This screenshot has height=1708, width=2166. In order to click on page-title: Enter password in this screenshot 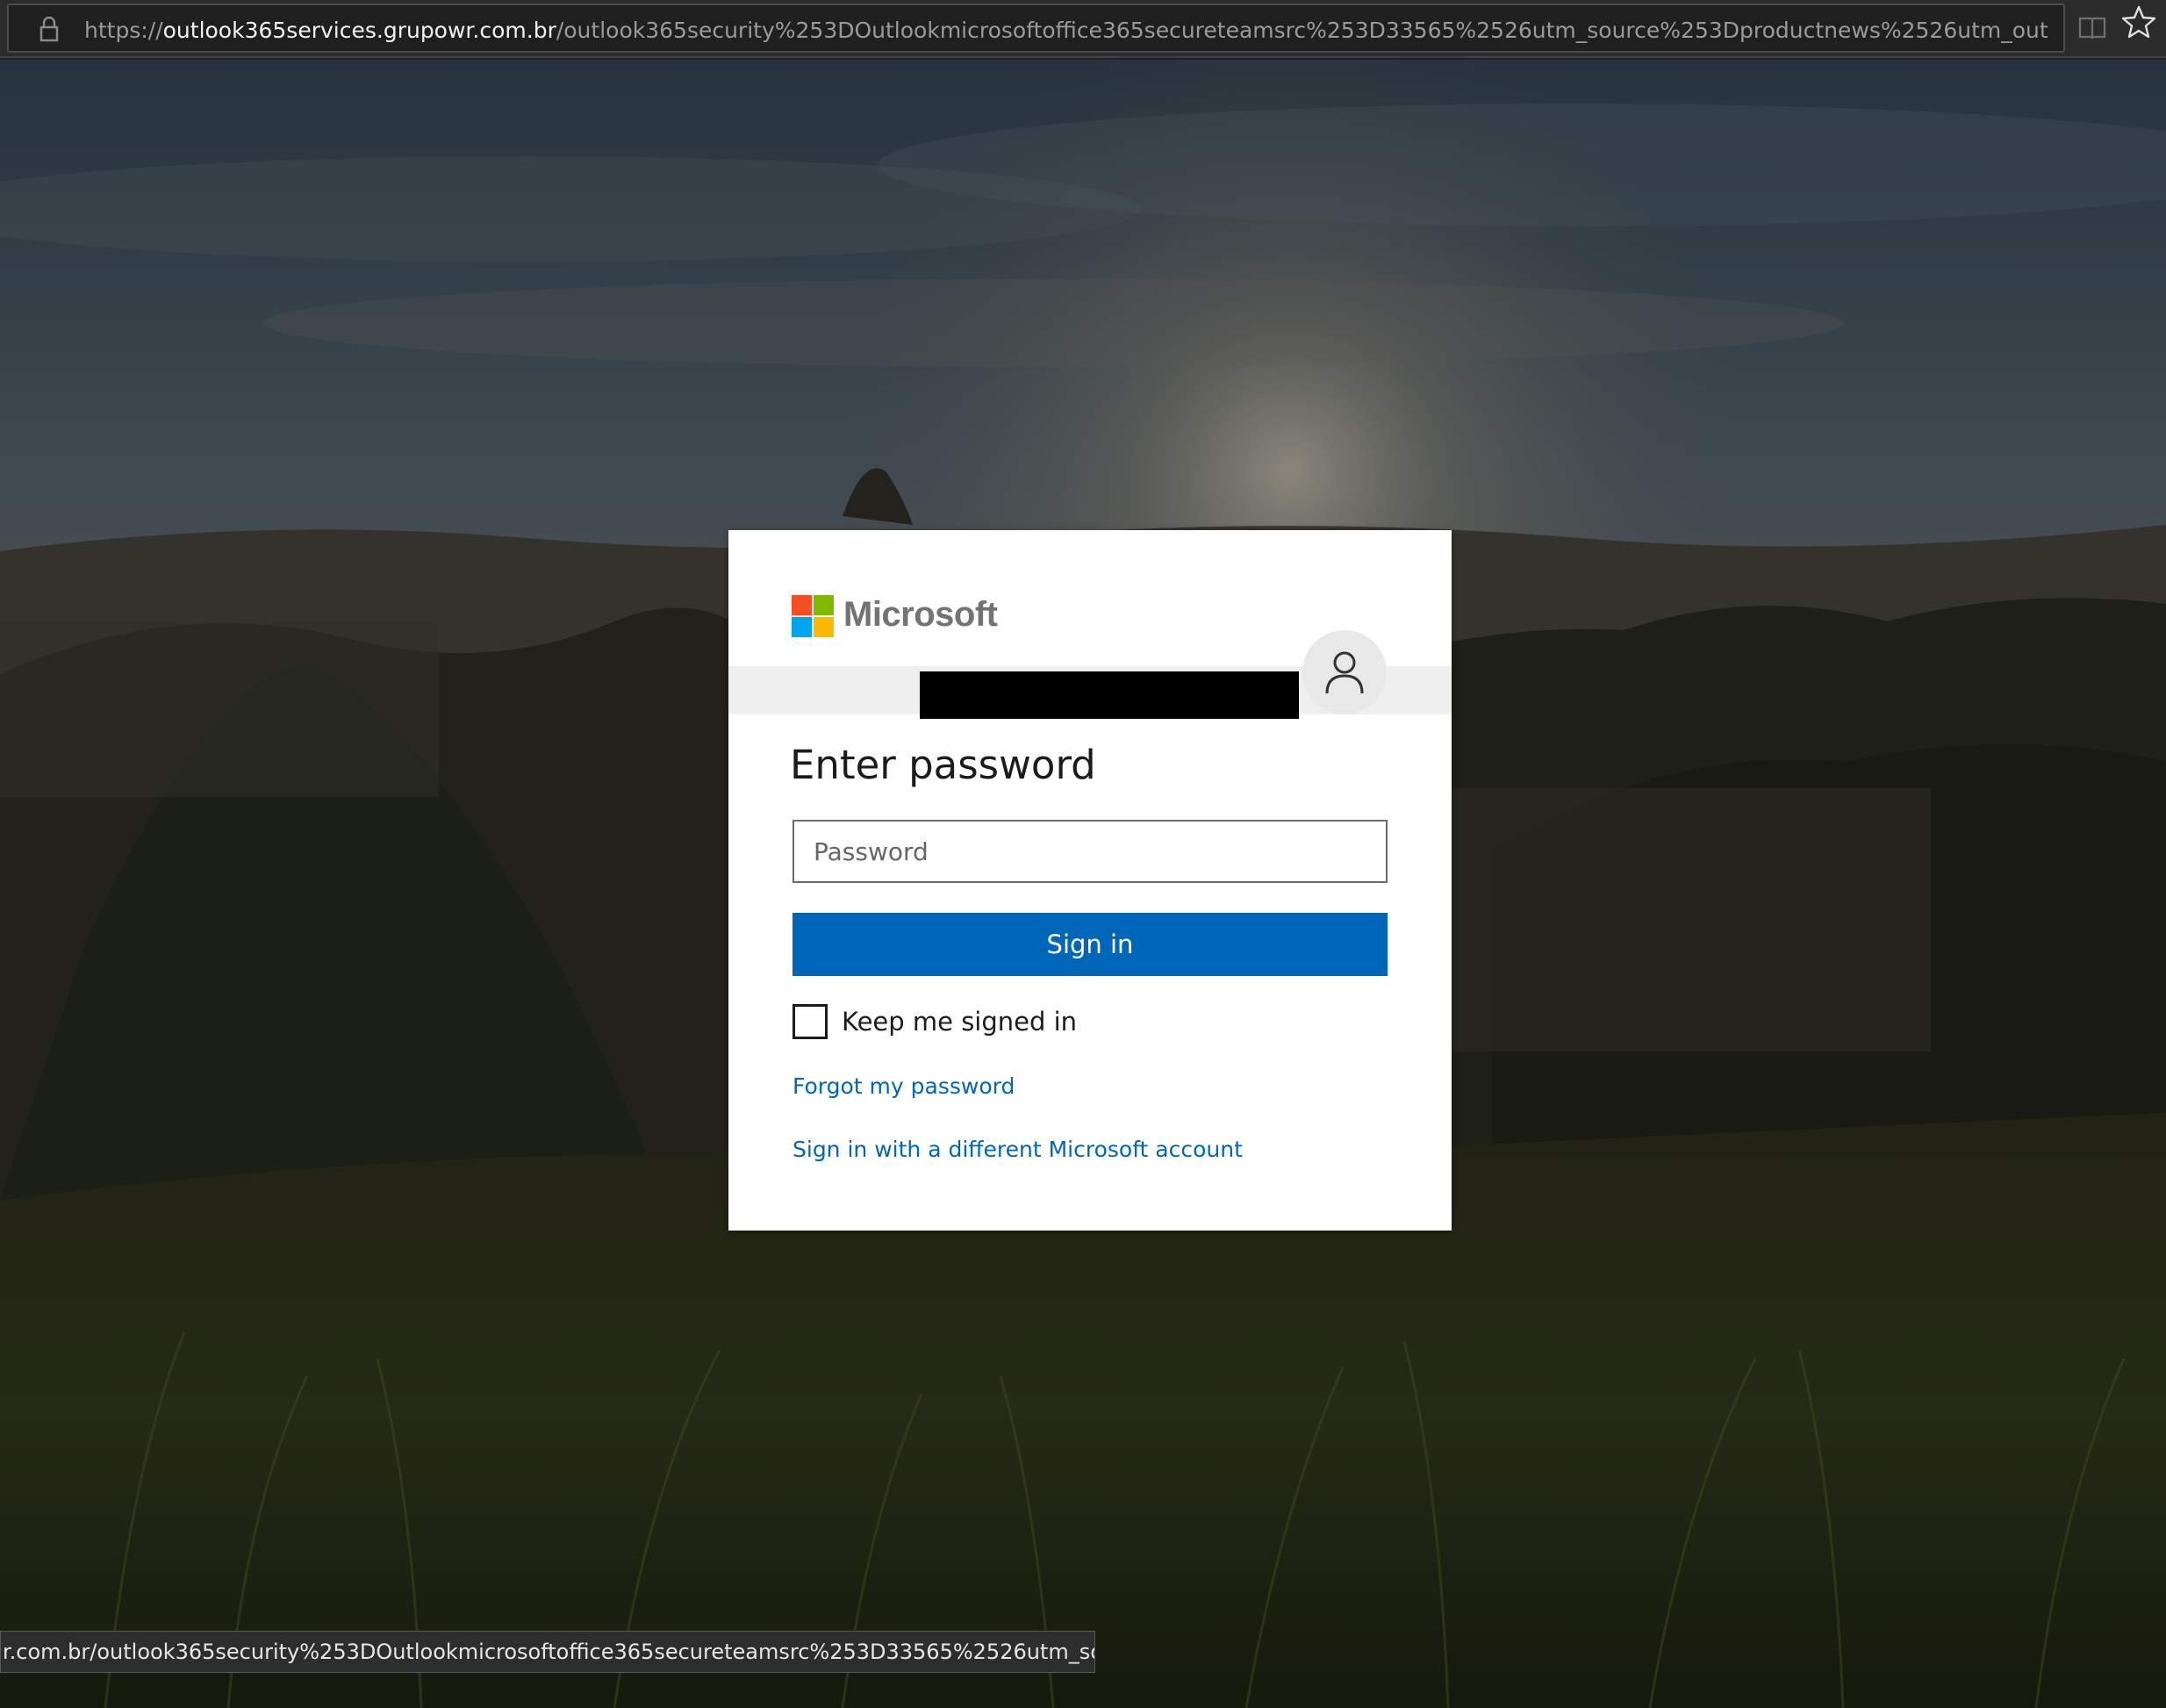, I will do `click(943, 765)`.